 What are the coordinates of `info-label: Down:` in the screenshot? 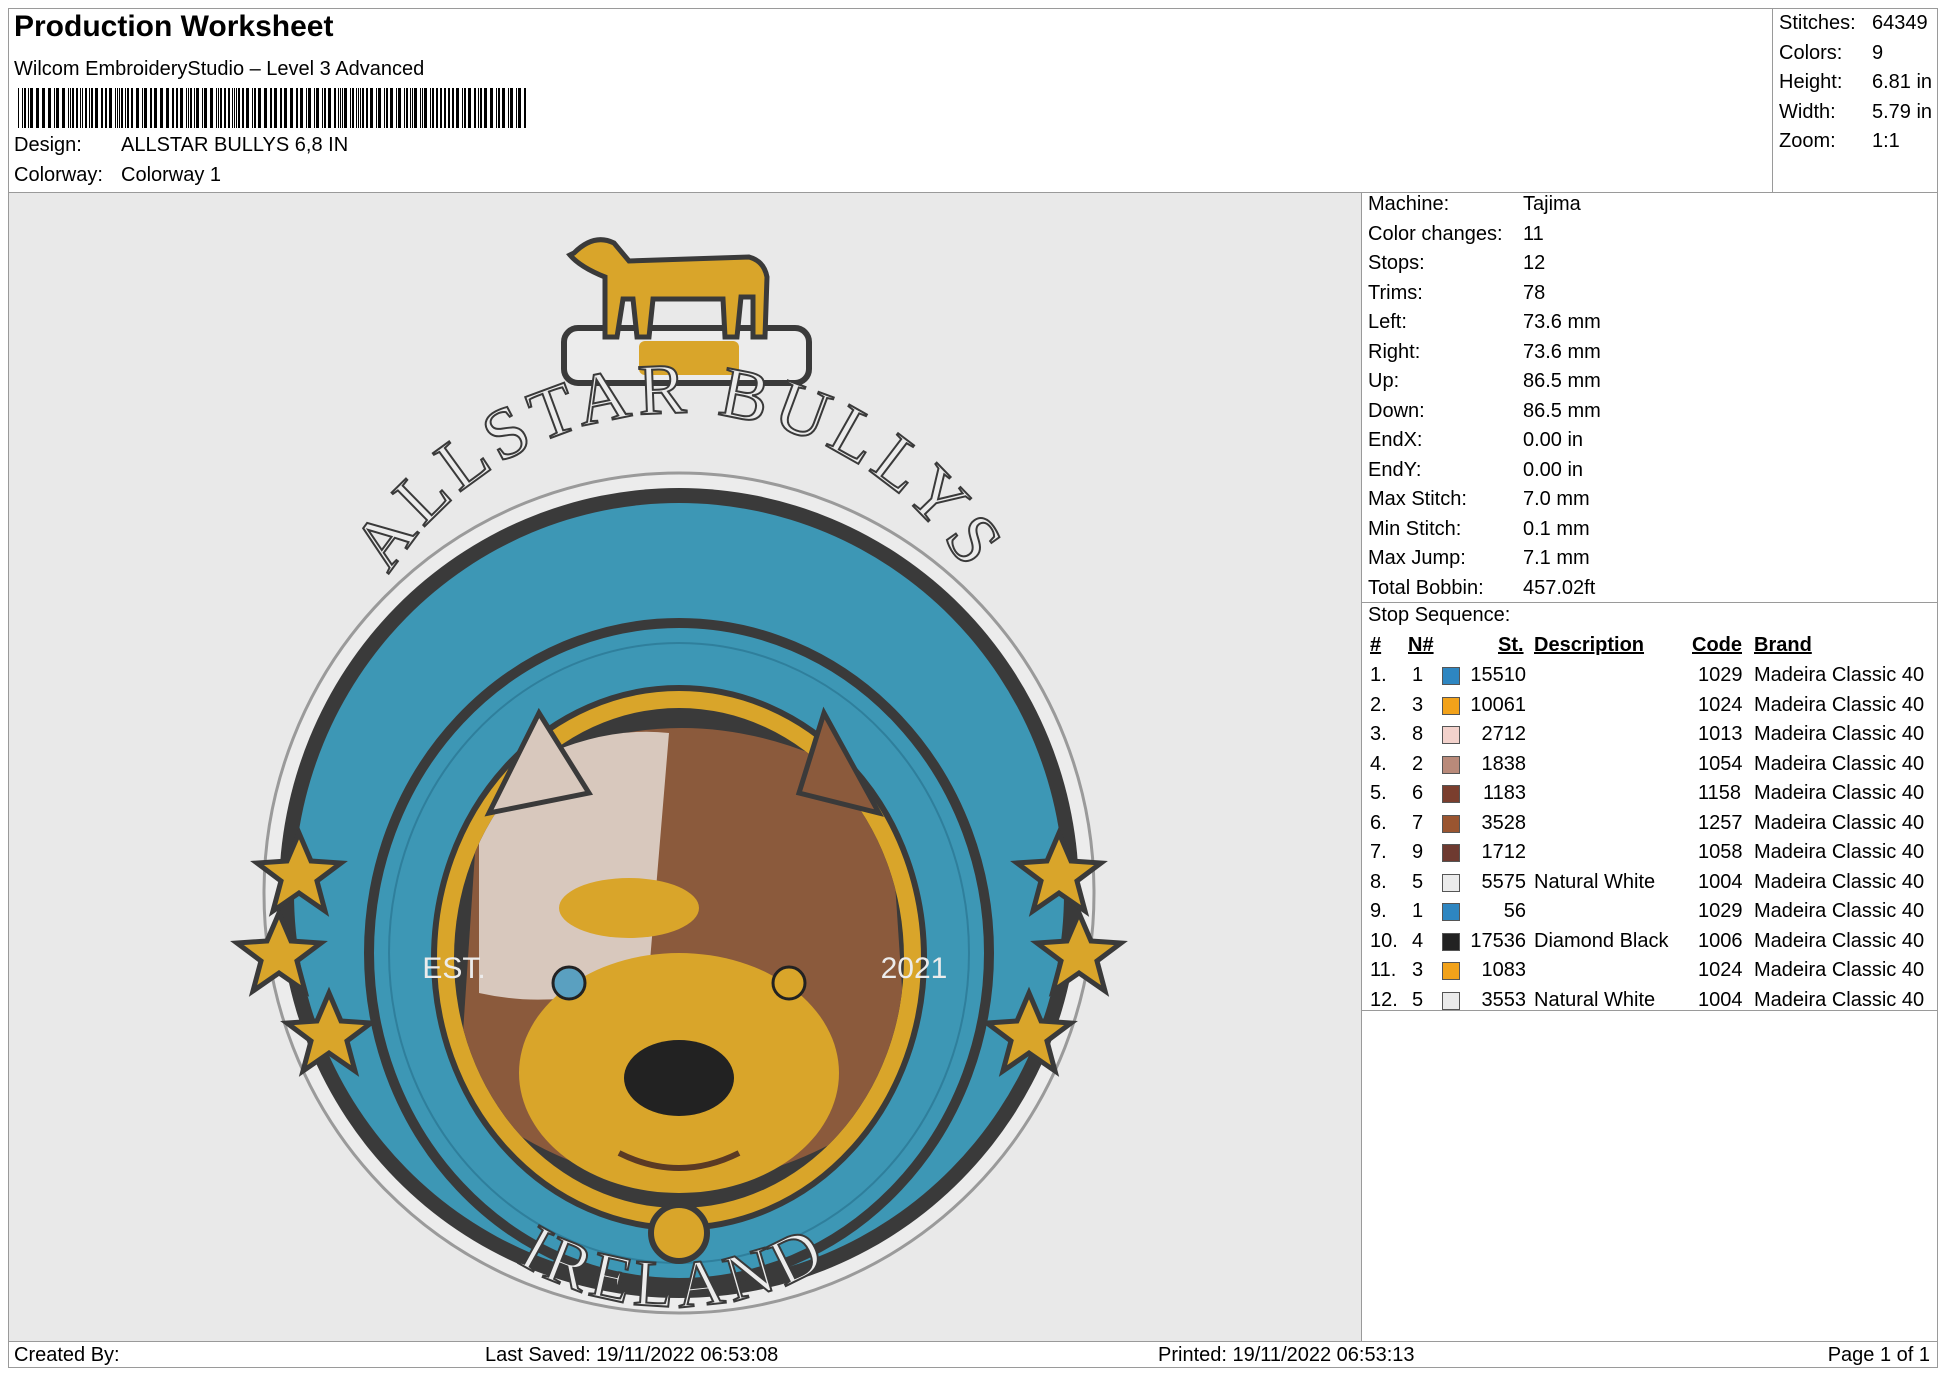 It's located at (1396, 410).